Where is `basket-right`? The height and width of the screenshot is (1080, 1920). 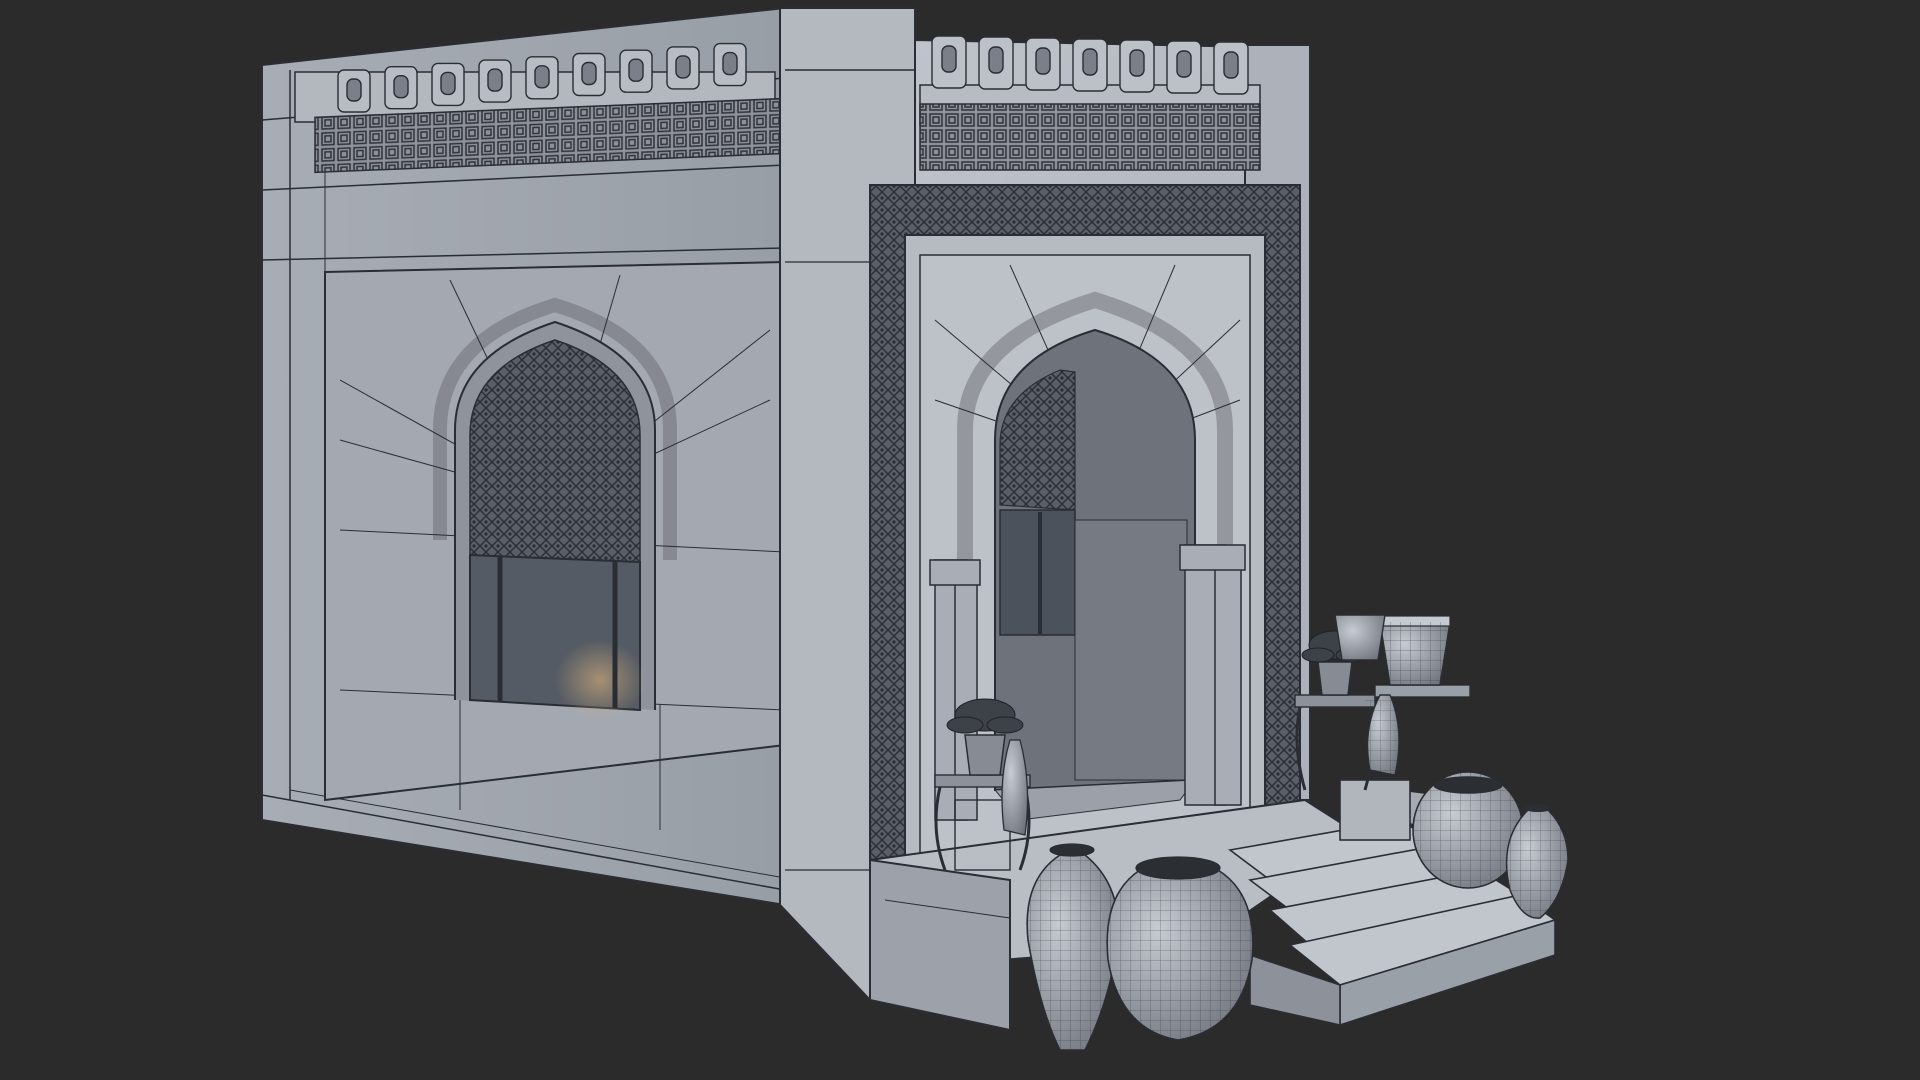 basket-right is located at coordinates (1415, 650).